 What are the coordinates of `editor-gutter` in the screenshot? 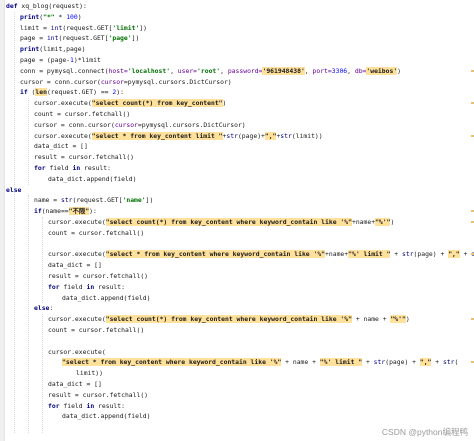 It's located at (2, 220).